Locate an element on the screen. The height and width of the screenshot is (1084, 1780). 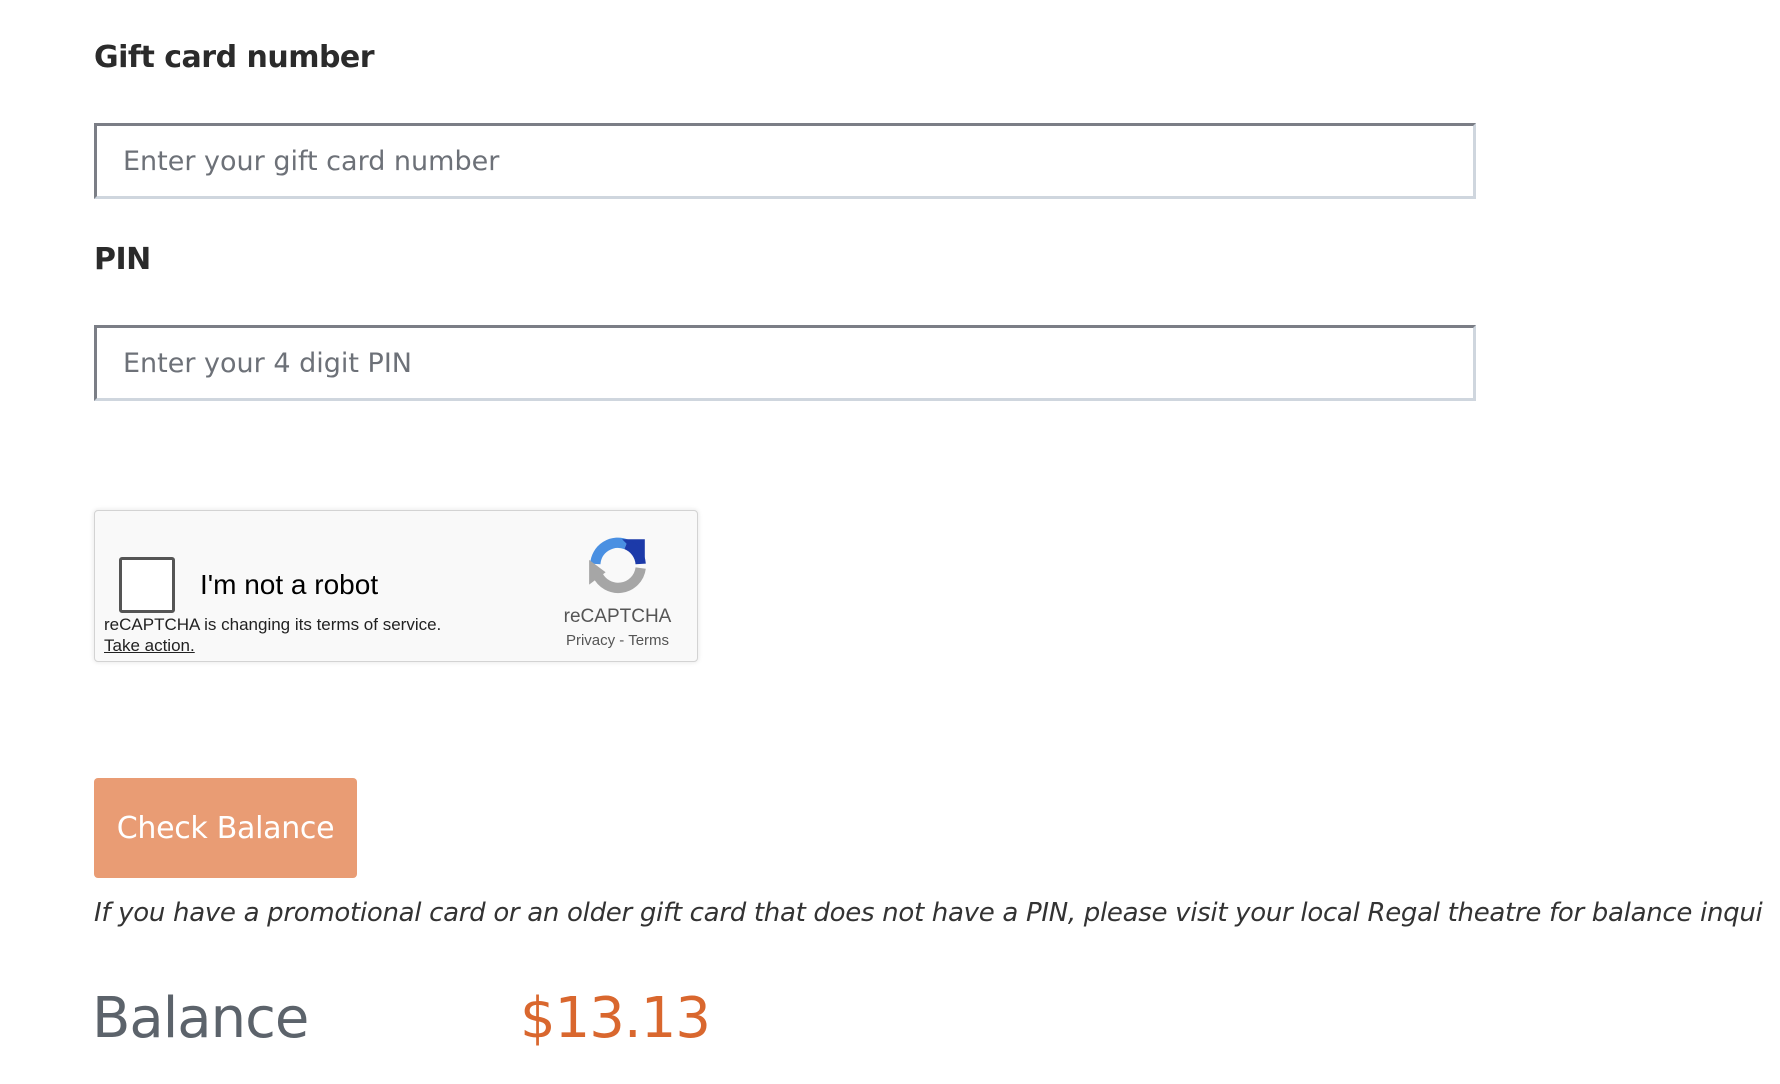
recaptcha-privacy-link: Privacy is located at coordinates (590, 640).